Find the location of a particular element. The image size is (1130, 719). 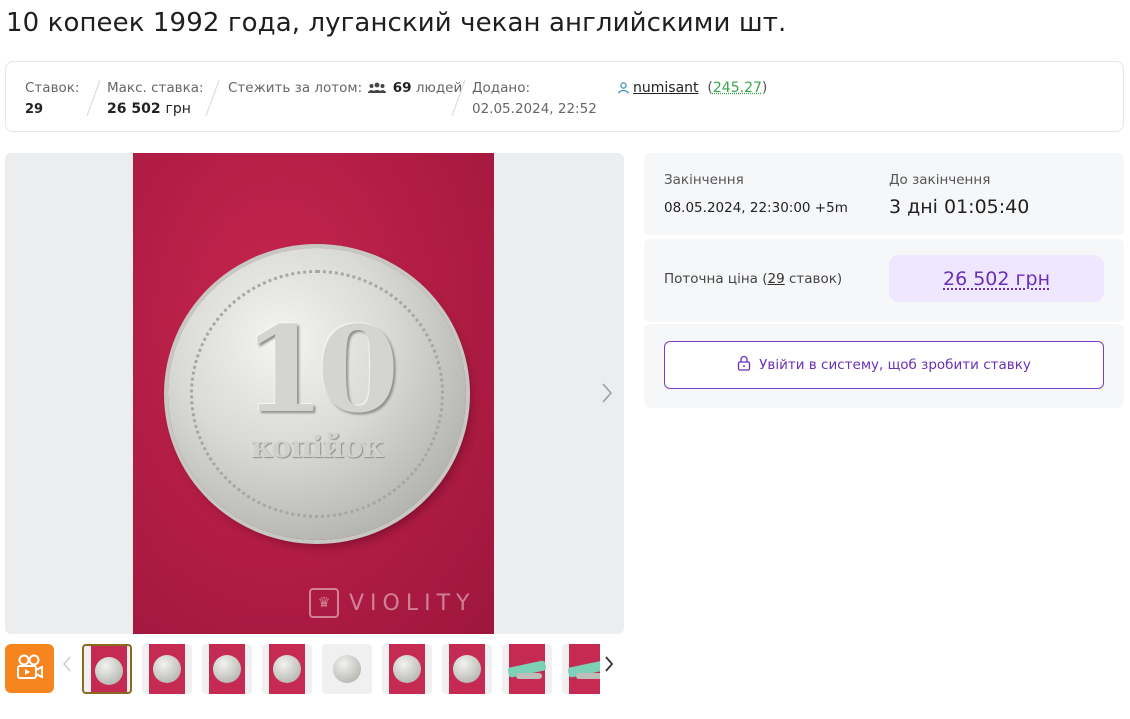

watch-count: 69 is located at coordinates (402, 88).